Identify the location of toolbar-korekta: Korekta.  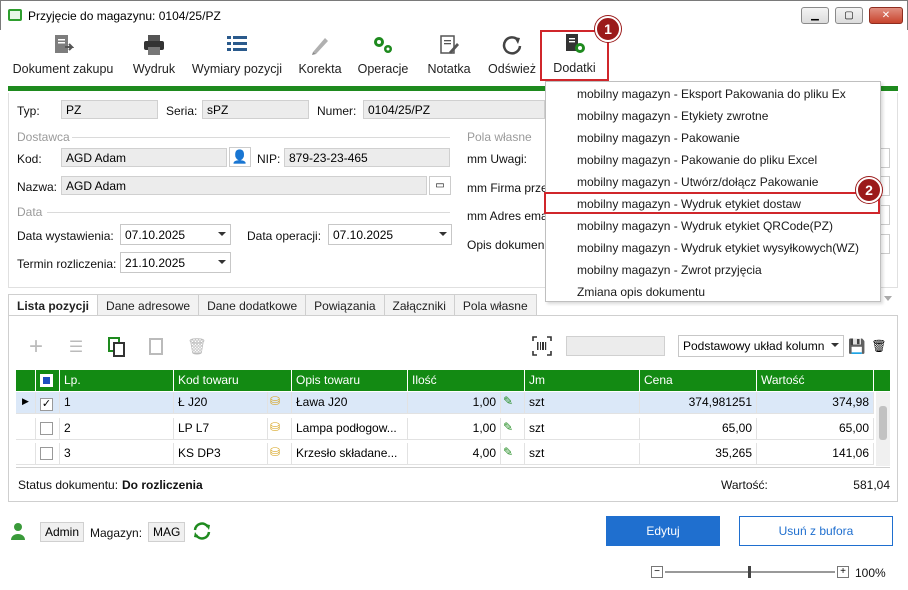
(320, 55).